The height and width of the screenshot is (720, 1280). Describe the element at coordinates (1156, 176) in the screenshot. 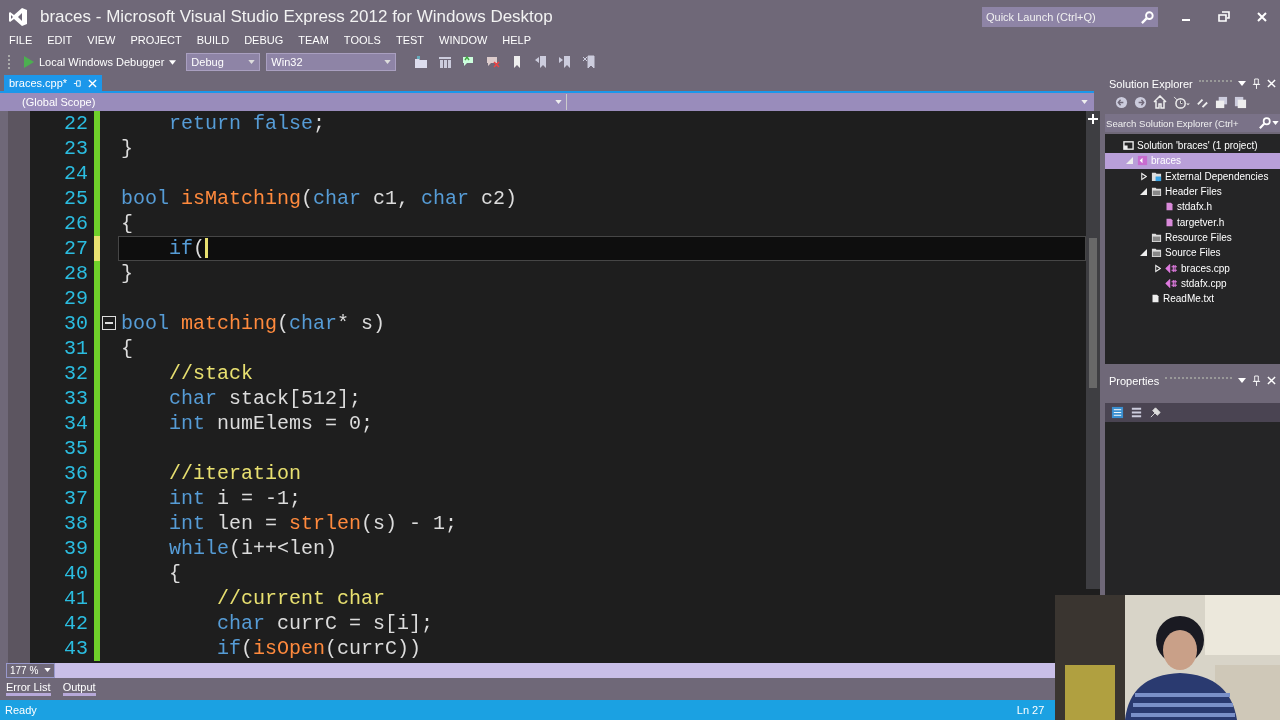

I see `dependencies-icon` at that location.